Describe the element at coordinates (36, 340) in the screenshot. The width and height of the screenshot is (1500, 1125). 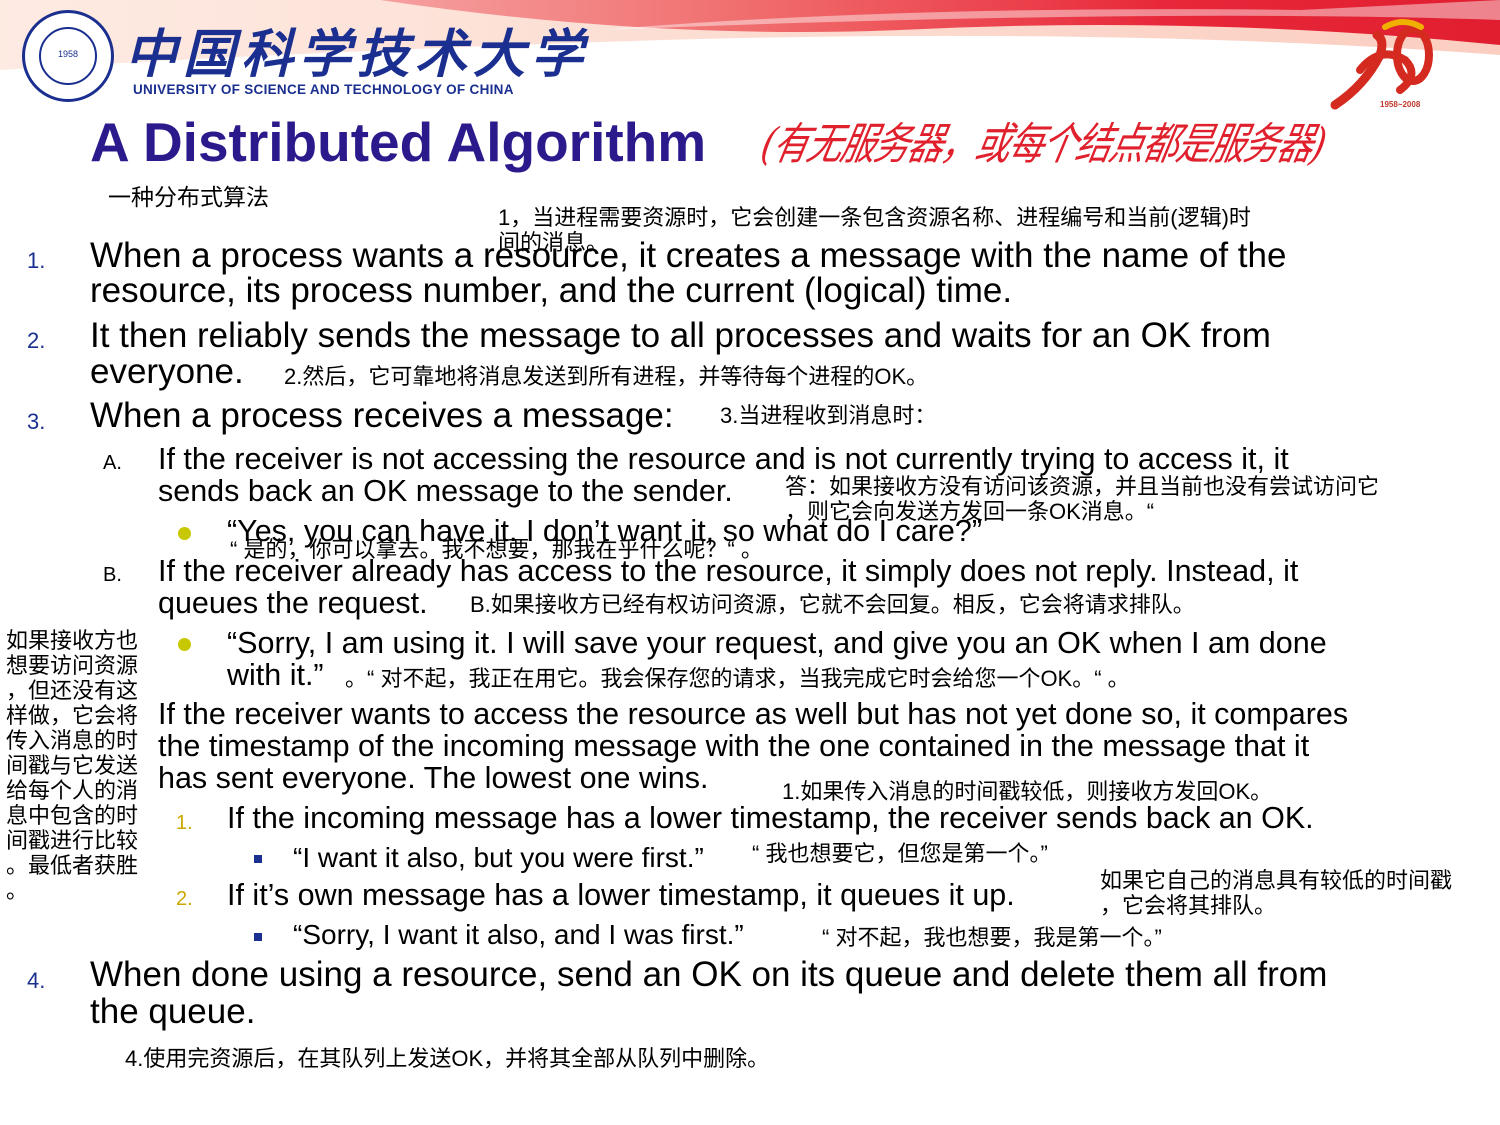
I see `step2-number: 2.` at that location.